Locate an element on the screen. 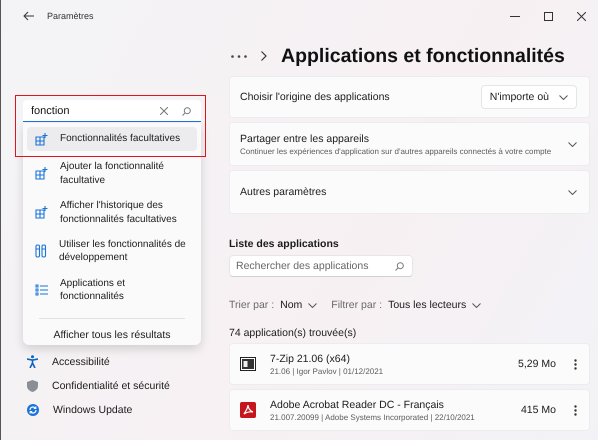  filter-dropdown: Filtrer par : Tous les lecteurs is located at coordinates (406, 305).